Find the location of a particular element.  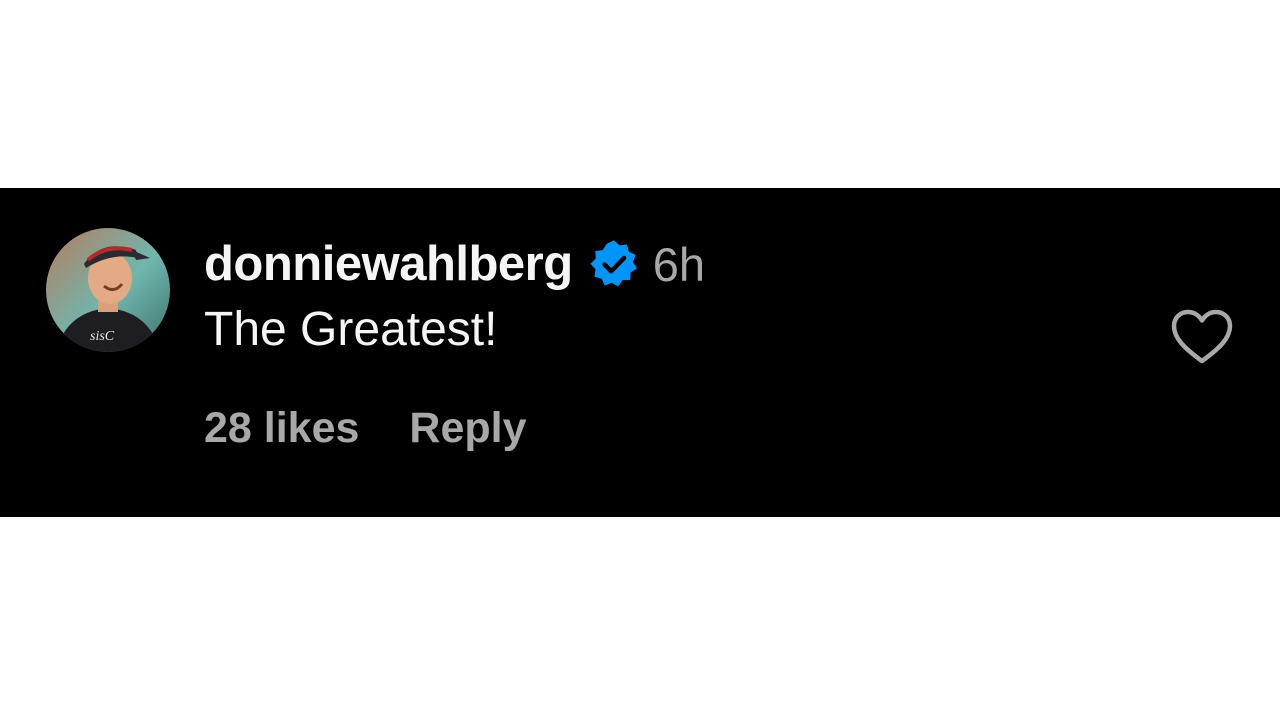

avatar-photo: sisC is located at coordinates (108, 290).